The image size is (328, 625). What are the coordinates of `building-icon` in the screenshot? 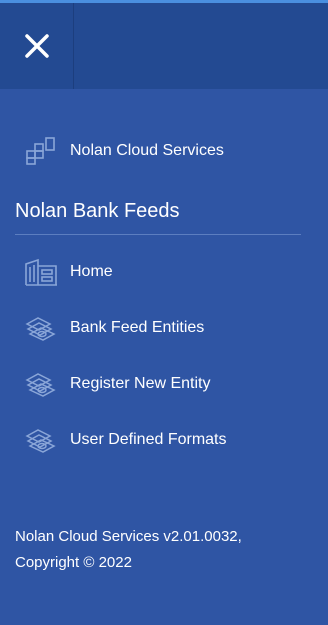 It's located at (41, 272).